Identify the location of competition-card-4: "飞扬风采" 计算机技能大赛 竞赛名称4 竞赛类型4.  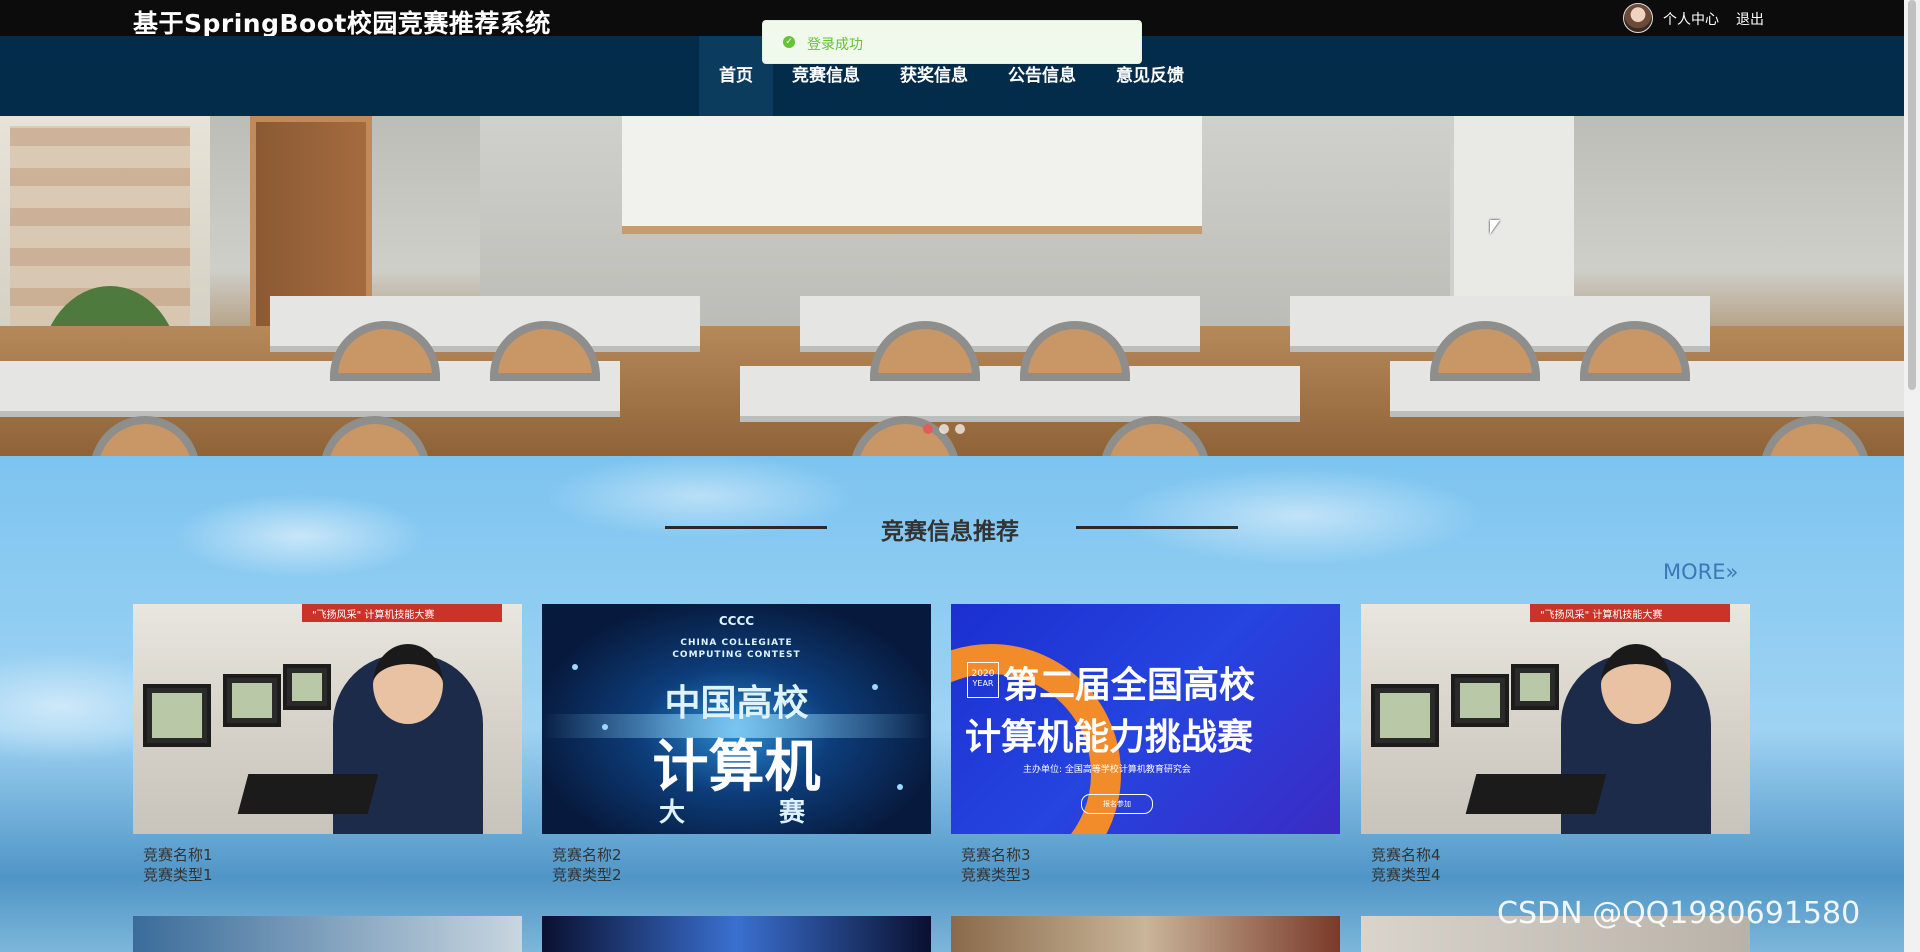
(1555, 744).